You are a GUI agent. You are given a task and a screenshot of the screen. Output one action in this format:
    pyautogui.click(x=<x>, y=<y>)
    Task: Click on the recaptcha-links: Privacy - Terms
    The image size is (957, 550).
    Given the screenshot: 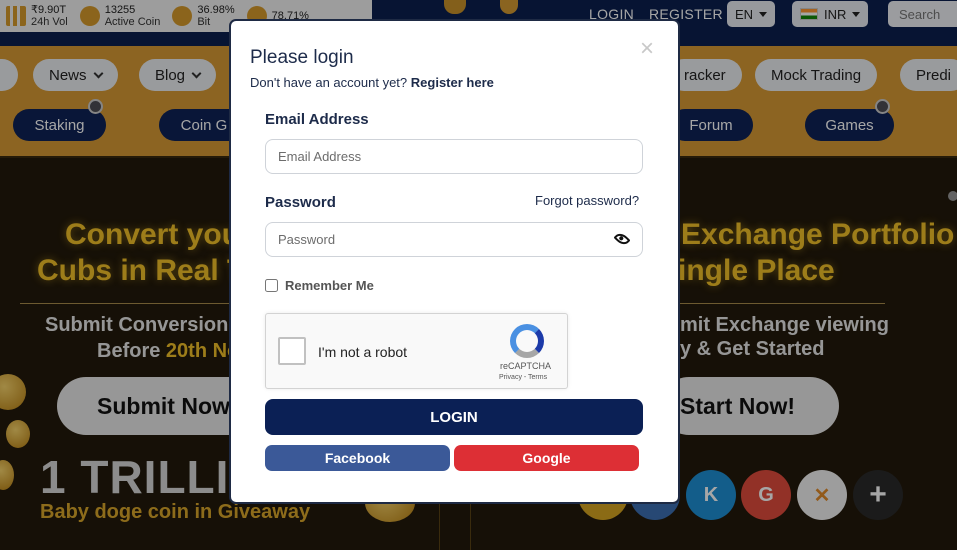 What is the action you would take?
    pyautogui.click(x=523, y=377)
    